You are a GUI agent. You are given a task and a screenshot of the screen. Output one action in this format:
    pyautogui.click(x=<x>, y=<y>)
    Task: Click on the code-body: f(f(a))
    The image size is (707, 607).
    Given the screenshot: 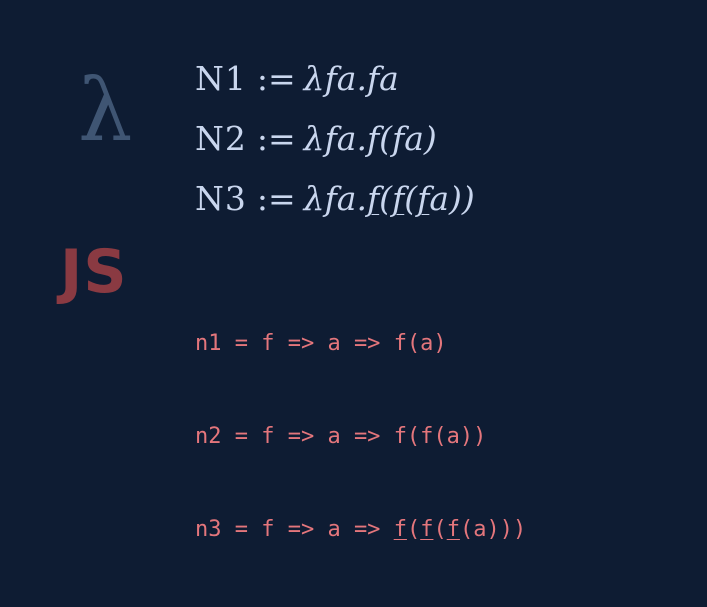 What is the action you would take?
    pyautogui.click(x=440, y=436)
    